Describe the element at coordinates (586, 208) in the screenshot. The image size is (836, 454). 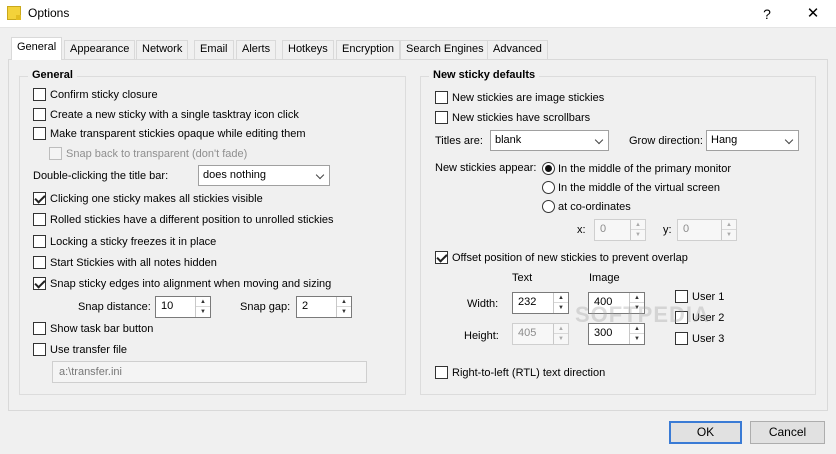
I see `appear-coords-radio: at co-ordinates` at that location.